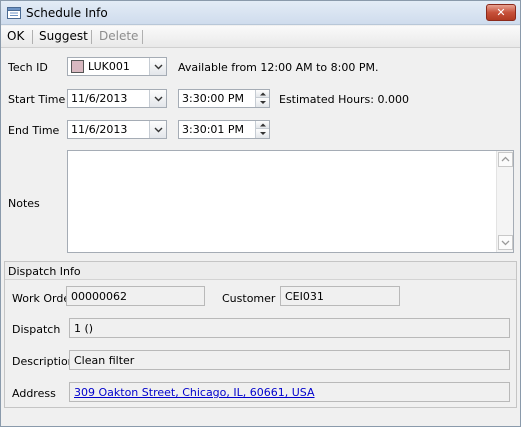 The image size is (521, 427). Describe the element at coordinates (36, 329) in the screenshot. I see `dispatch-label: Dispatch` at that location.